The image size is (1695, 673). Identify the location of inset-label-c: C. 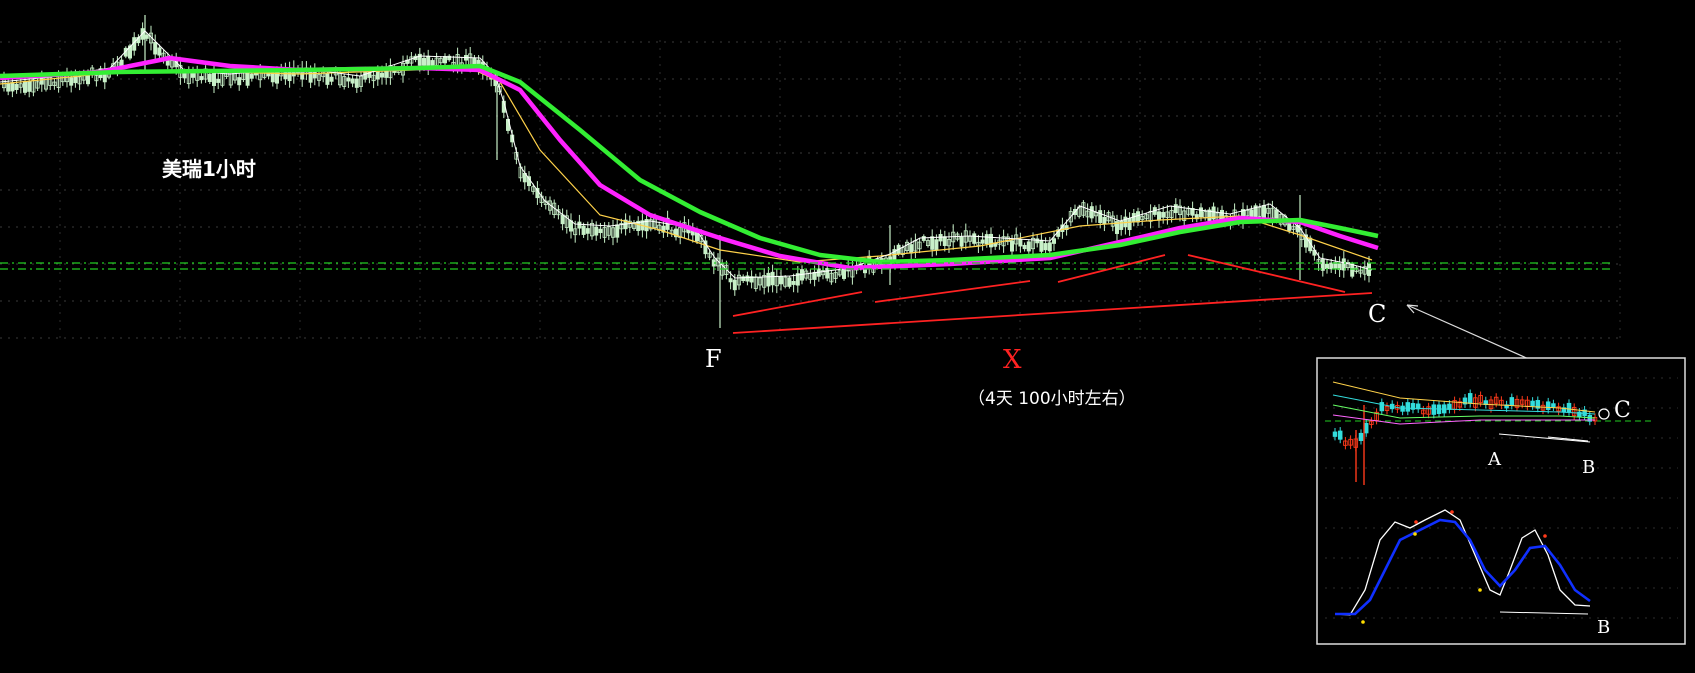
(1622, 410).